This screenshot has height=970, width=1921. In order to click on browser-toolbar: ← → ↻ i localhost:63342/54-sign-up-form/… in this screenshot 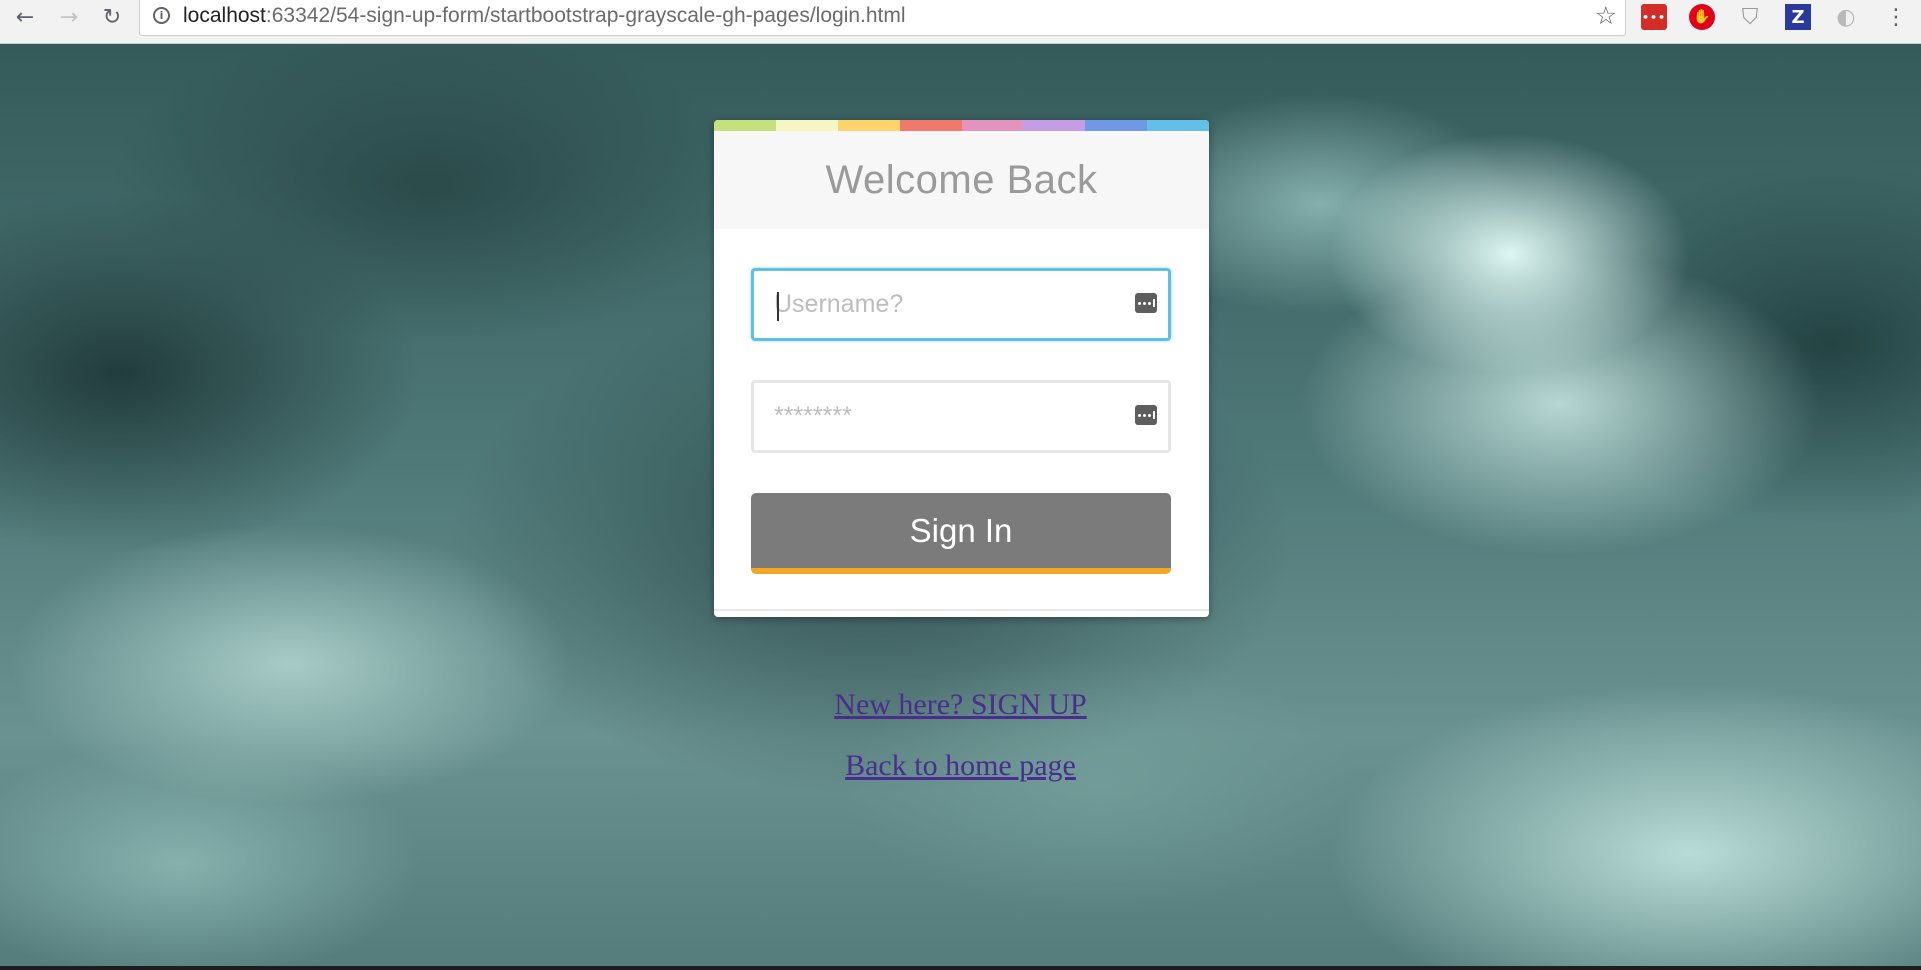, I will do `click(960, 22)`.